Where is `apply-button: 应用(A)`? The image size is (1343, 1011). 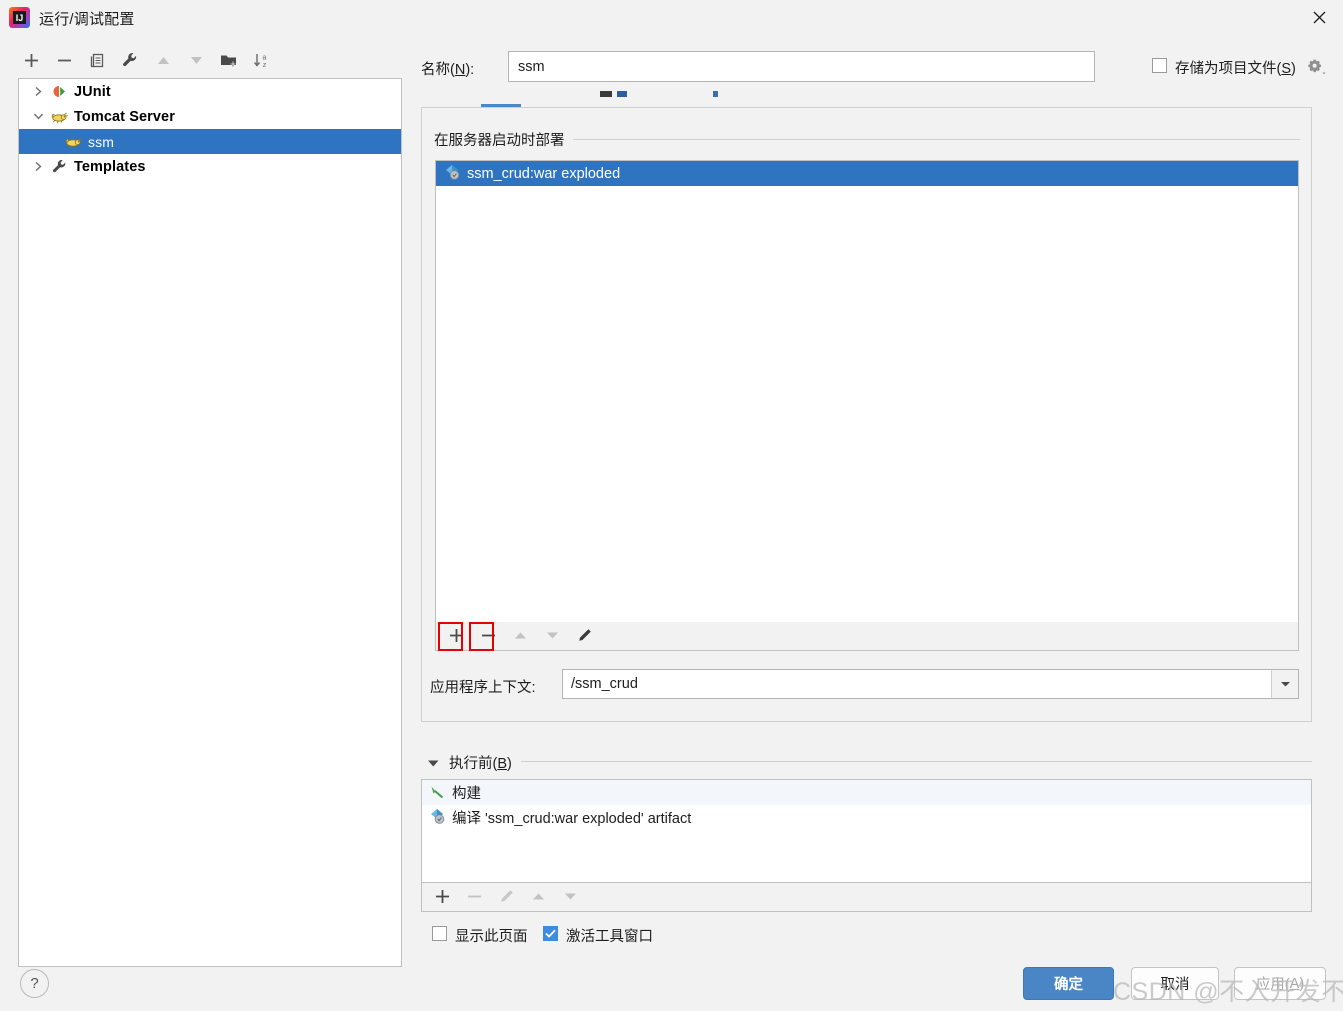
apply-button: 应用(A) is located at coordinates (1280, 983).